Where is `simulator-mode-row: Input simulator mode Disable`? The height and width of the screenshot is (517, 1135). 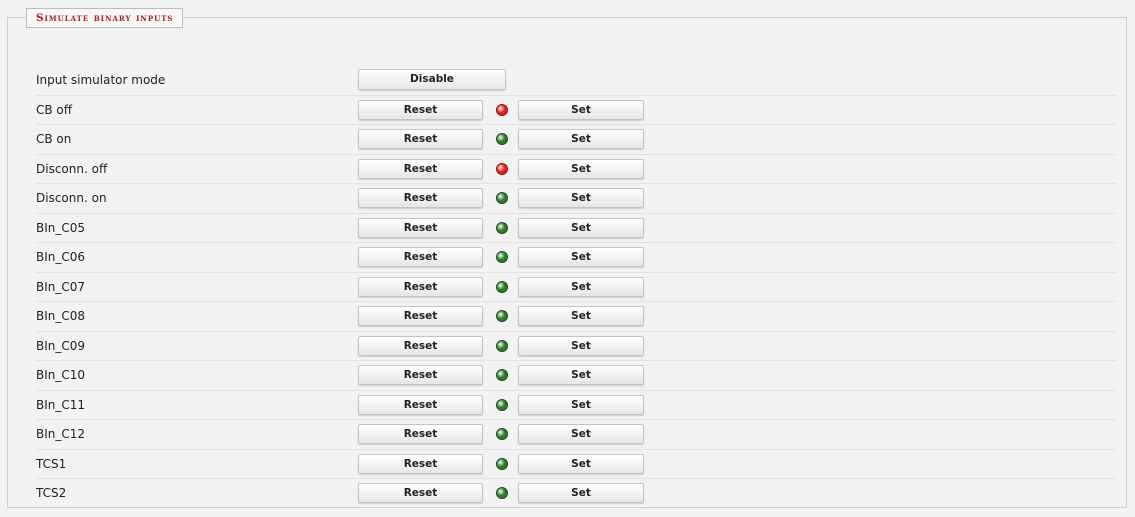
simulator-mode-row: Input simulator mode Disable is located at coordinates (576, 81).